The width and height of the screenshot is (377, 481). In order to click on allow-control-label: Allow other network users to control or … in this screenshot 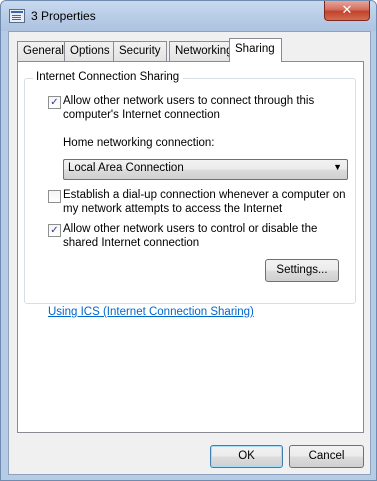, I will do `click(190, 236)`.